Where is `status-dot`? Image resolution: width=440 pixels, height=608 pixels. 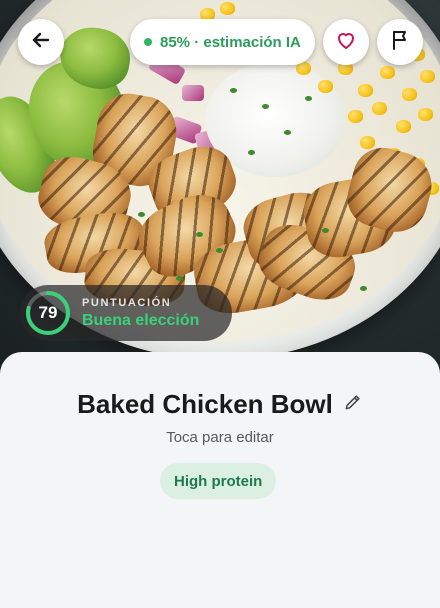 status-dot is located at coordinates (148, 42).